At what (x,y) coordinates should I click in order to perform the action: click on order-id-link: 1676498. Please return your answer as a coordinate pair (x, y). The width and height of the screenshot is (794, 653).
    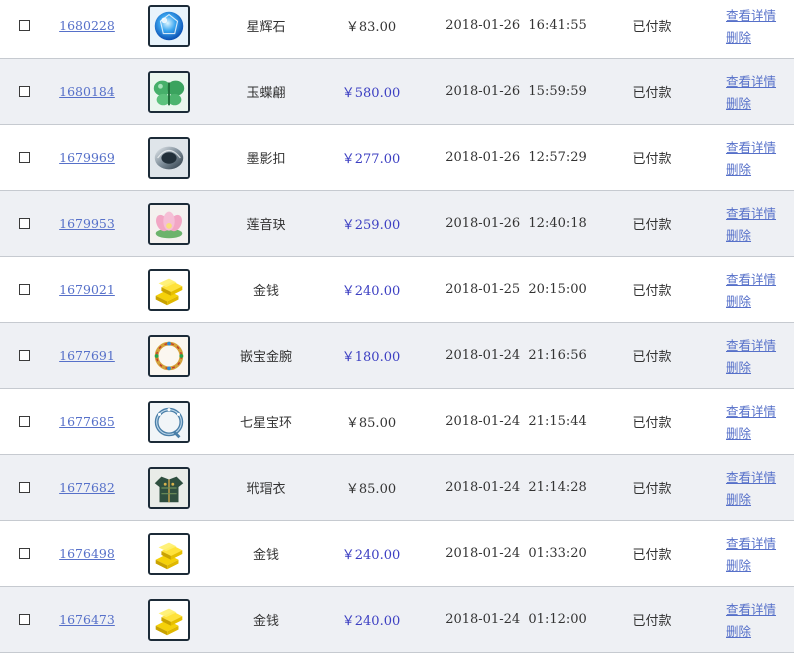
    Looking at the image, I should click on (87, 553).